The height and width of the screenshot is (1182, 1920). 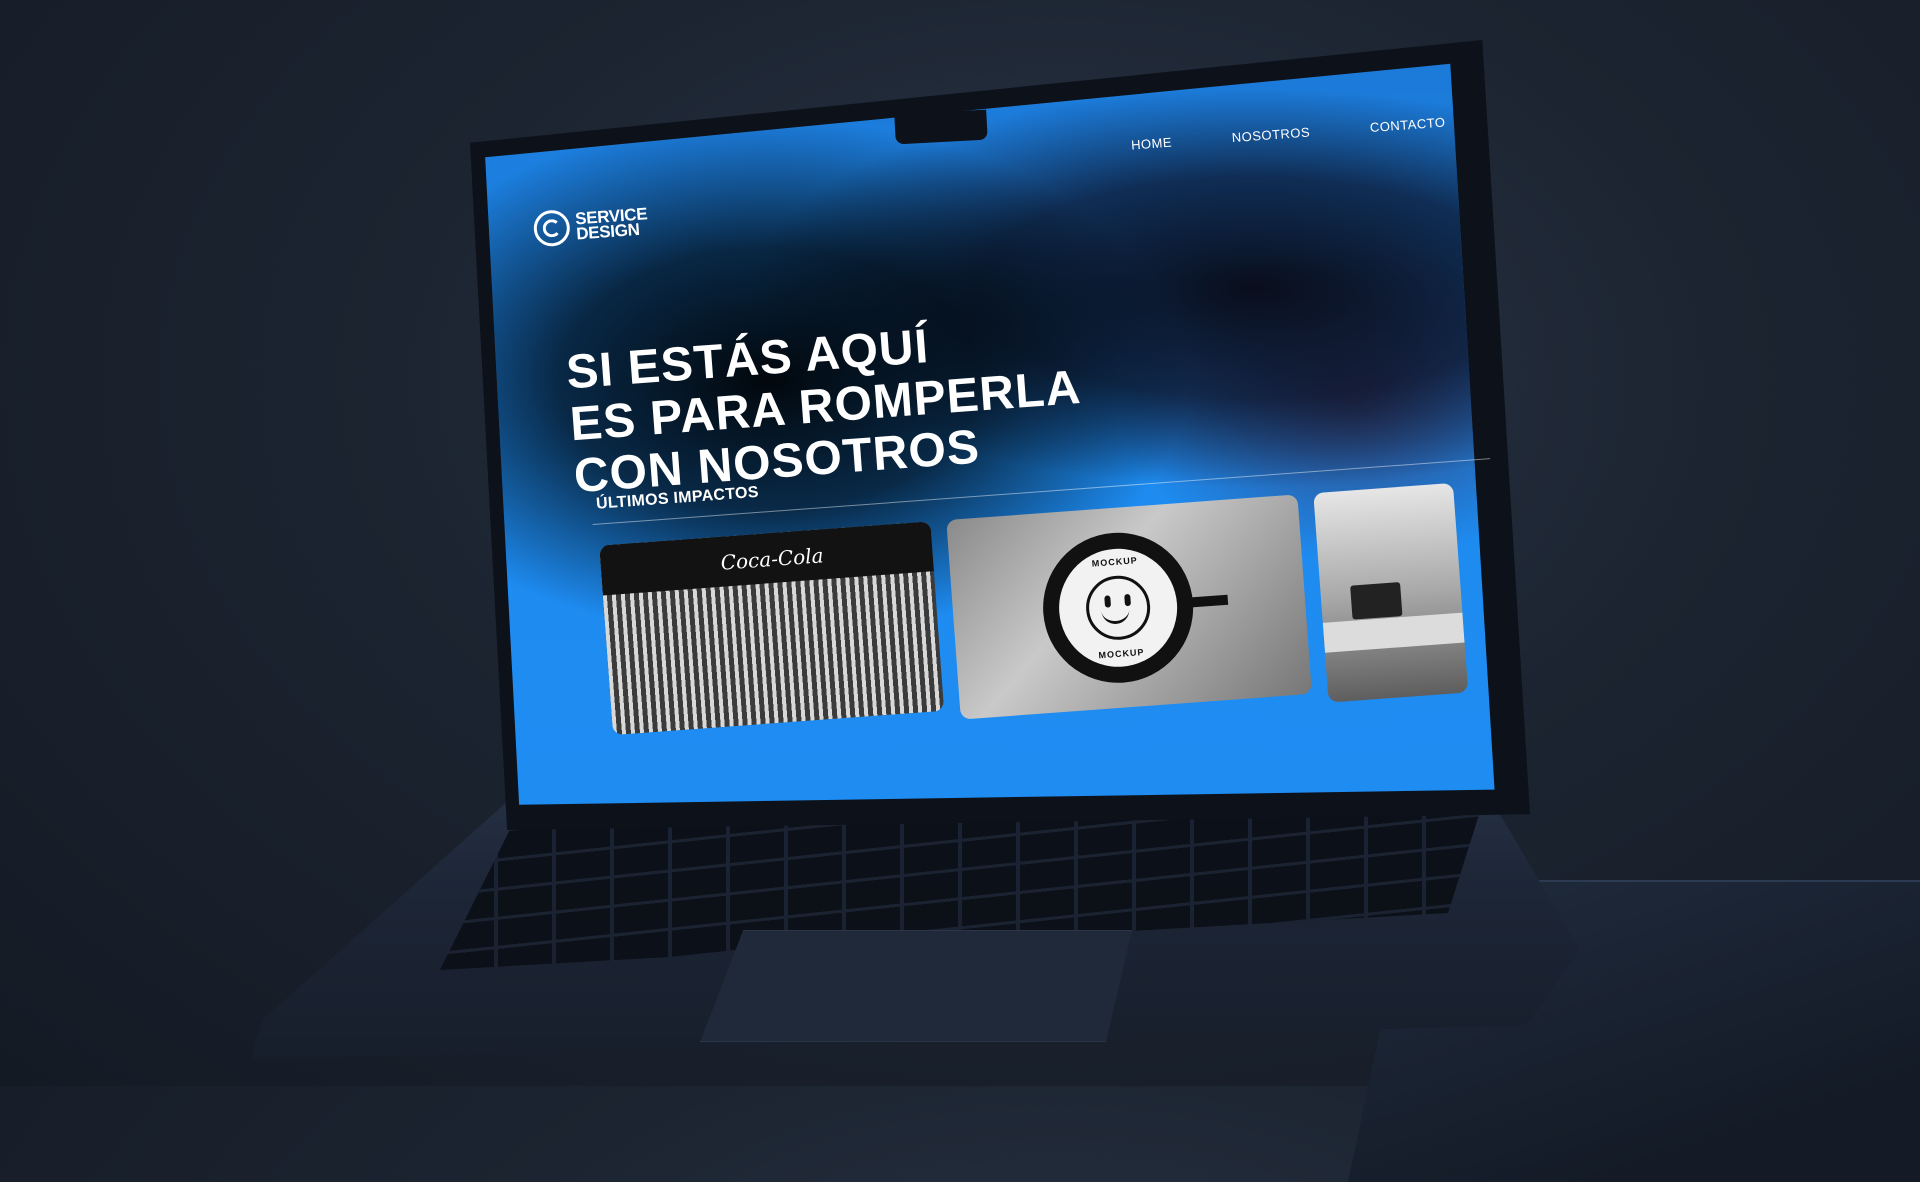 What do you see at coordinates (1121, 653) in the screenshot?
I see `sign-label-bottom: MOCKUP` at bounding box center [1121, 653].